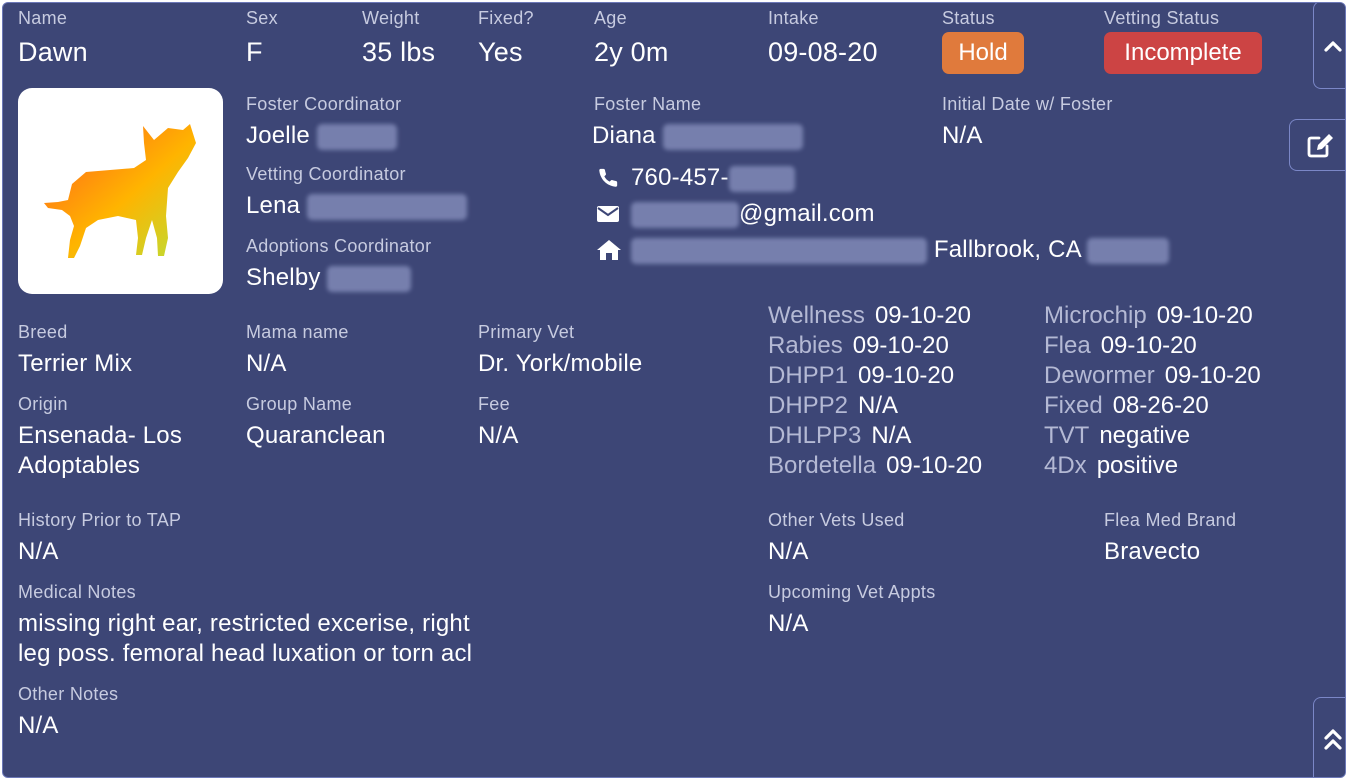 This screenshot has width=1348, height=780. I want to click on medical-notes-label: Medical Notes, so click(77, 592).